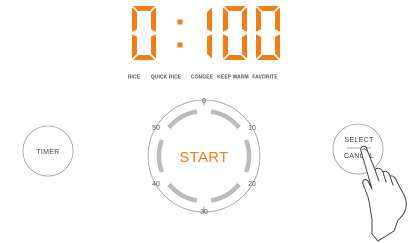 The height and width of the screenshot is (243, 409). I want to click on time-display, so click(206, 33).